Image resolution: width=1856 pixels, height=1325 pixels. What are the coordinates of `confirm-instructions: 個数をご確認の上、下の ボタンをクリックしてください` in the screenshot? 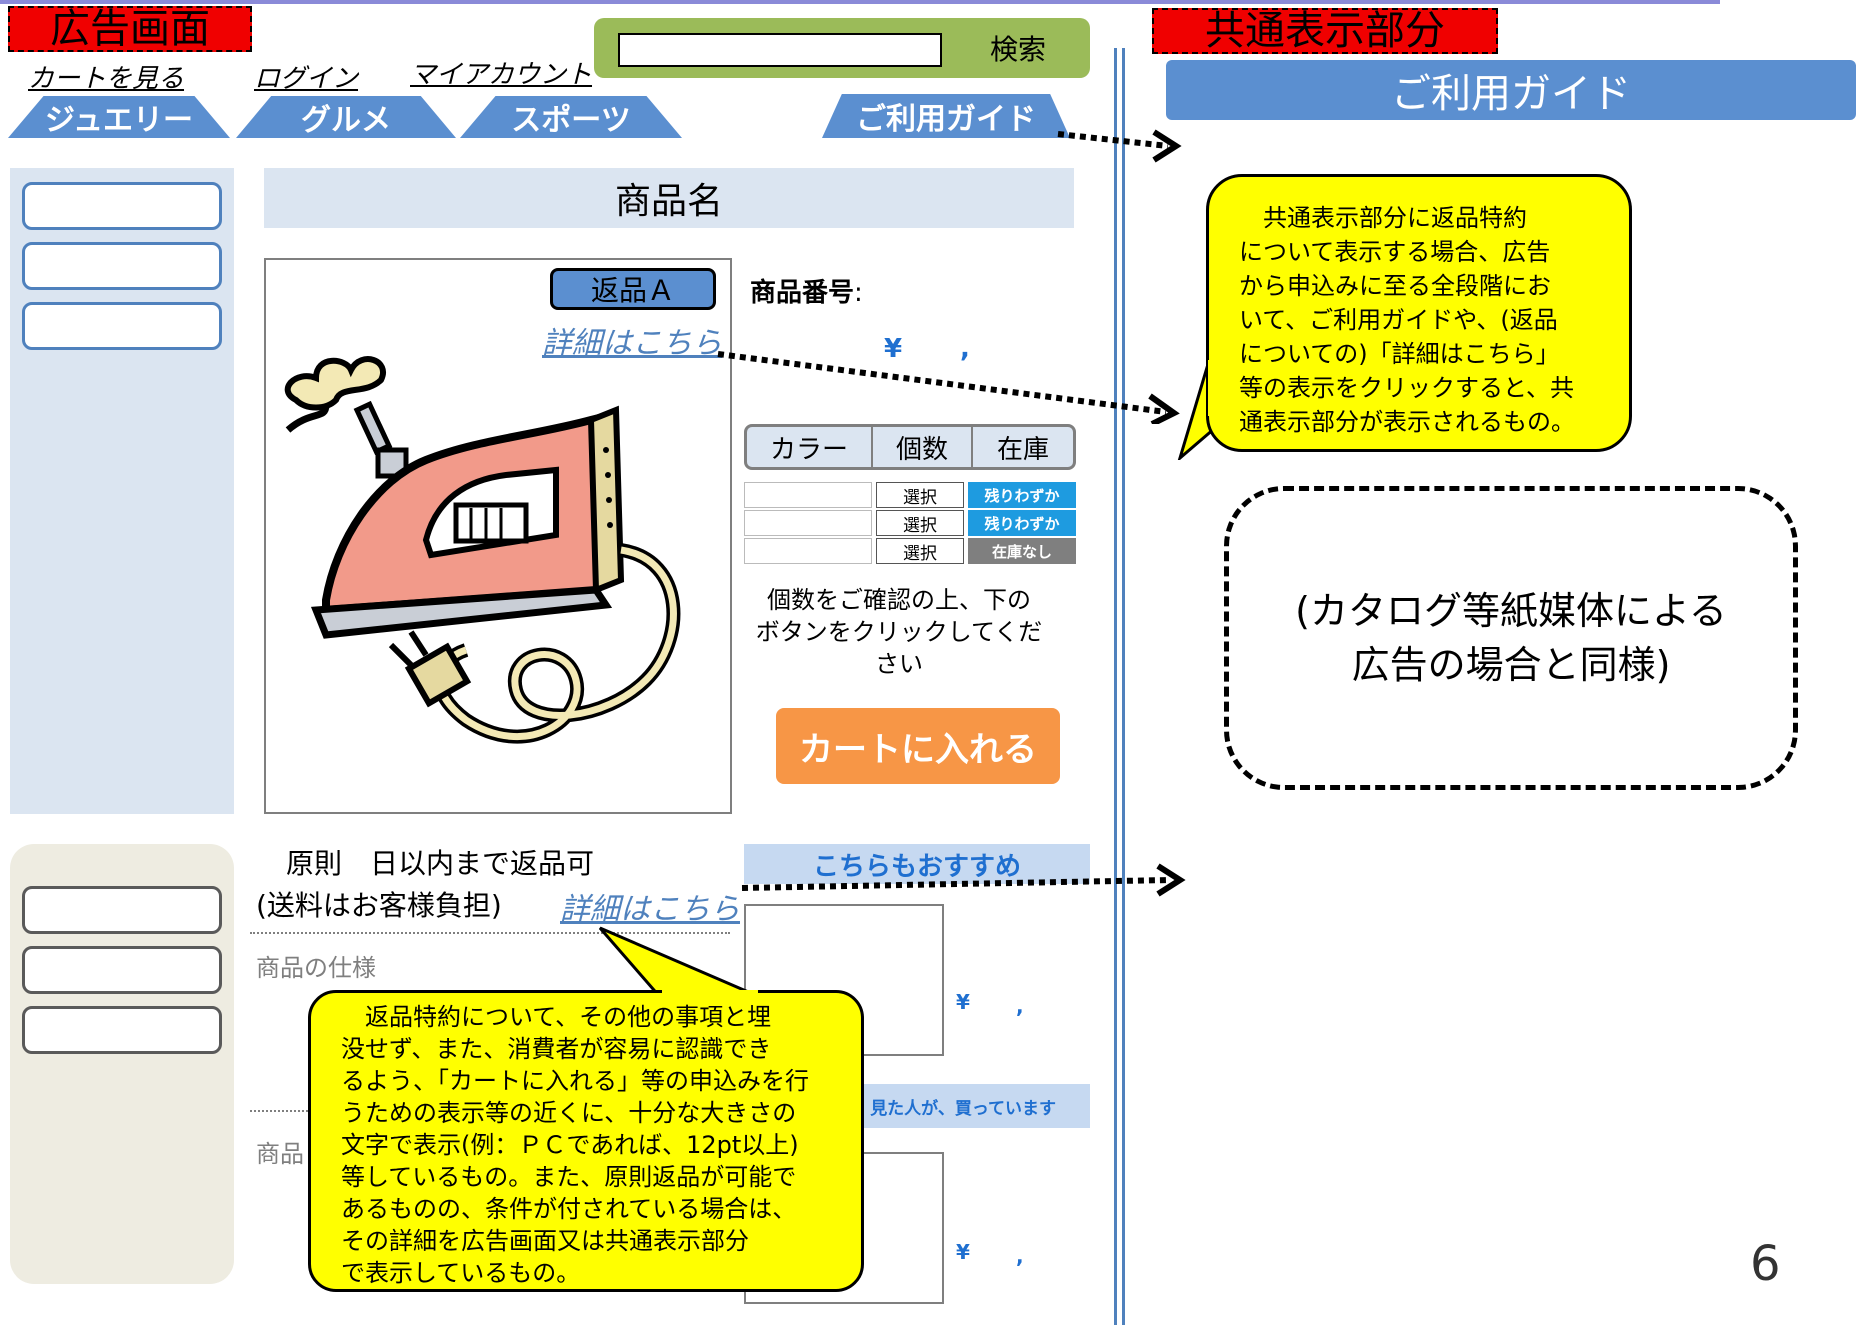 It's located at (899, 632).